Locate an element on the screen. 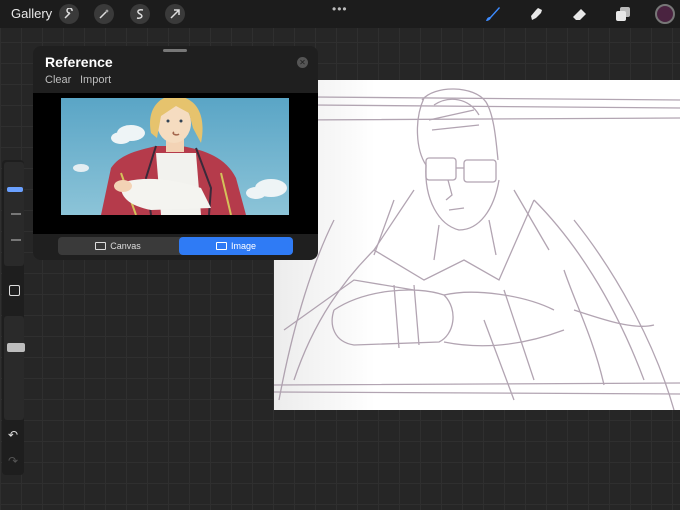 The image size is (680, 510). close-icon: ✕ is located at coordinates (302, 62).